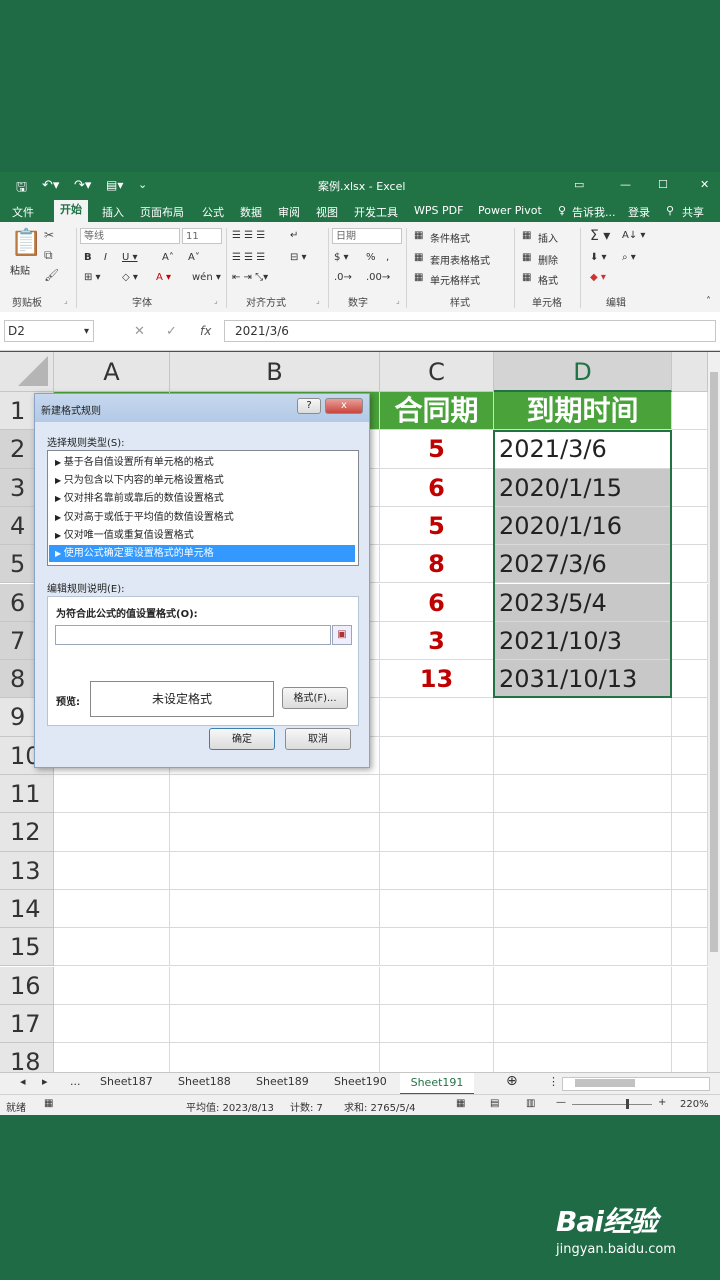 The image size is (720, 1280). I want to click on undo-icon: ↶▾, so click(50, 185).